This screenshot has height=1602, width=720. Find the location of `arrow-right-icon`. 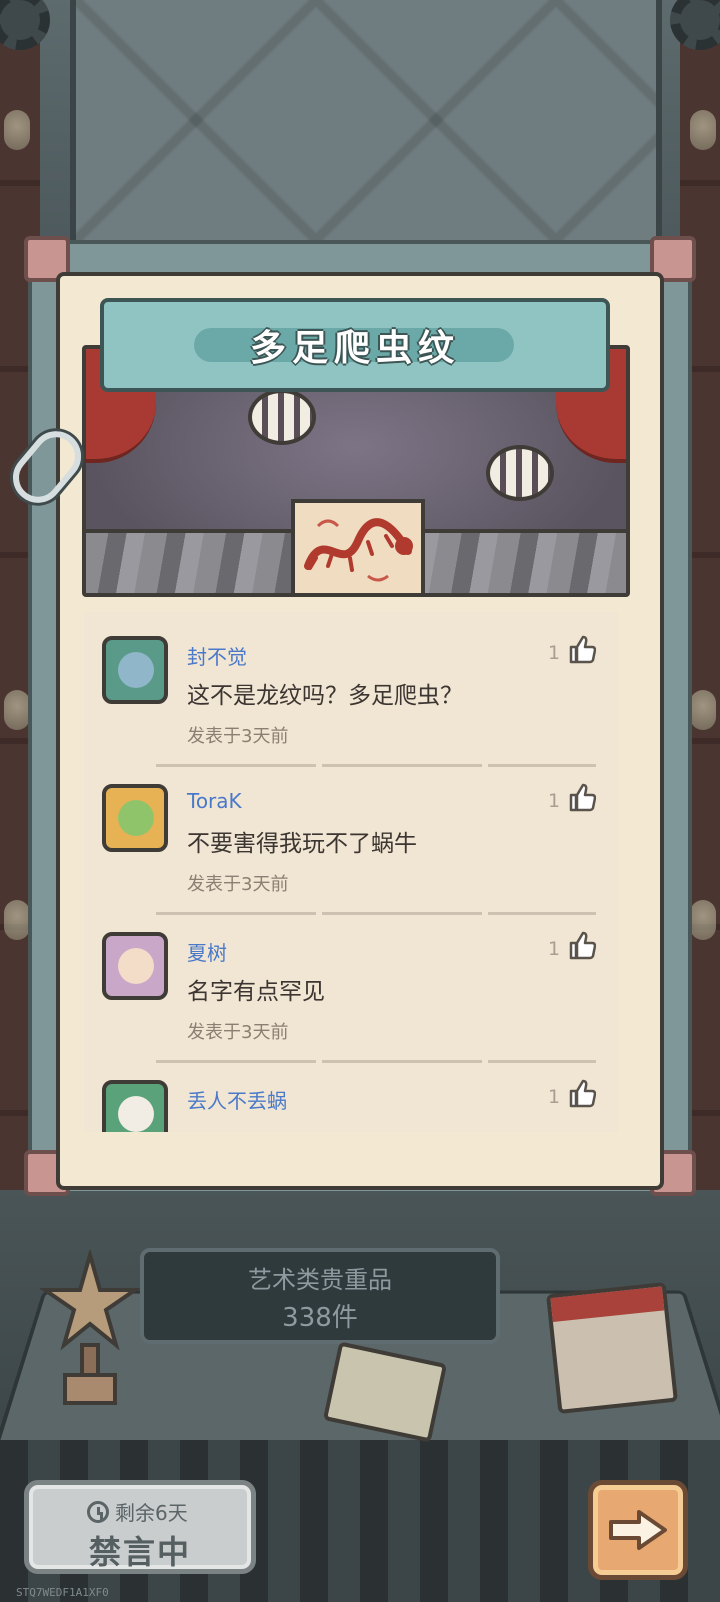

arrow-right-icon is located at coordinates (638, 1530).